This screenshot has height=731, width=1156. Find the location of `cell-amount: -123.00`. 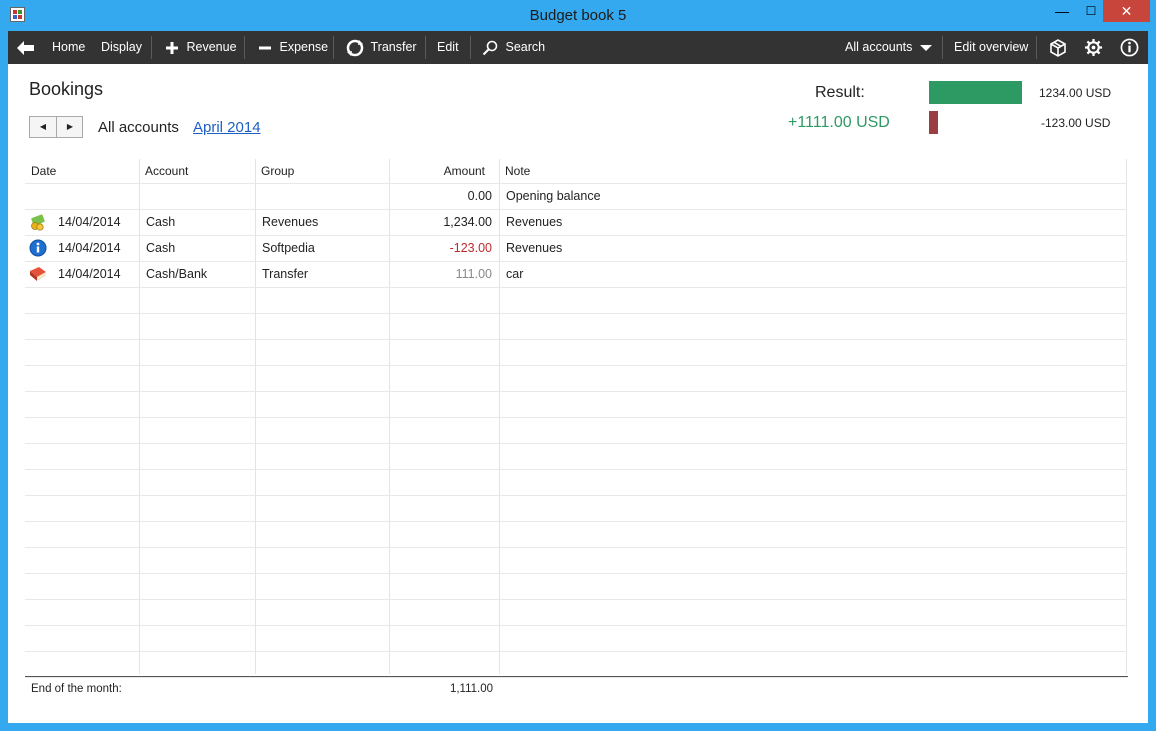

cell-amount: -123.00 is located at coordinates (440, 248).